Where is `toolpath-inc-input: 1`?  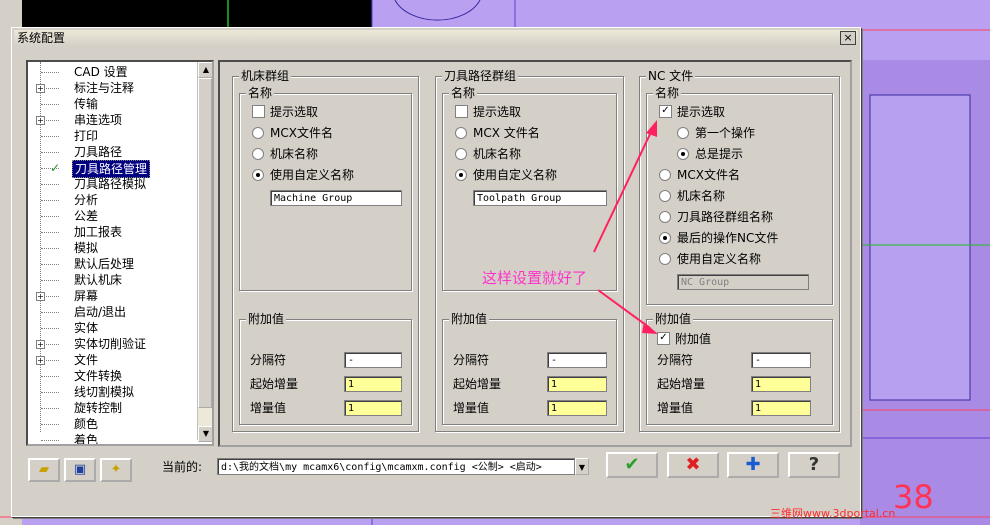 toolpath-inc-input: 1 is located at coordinates (577, 408).